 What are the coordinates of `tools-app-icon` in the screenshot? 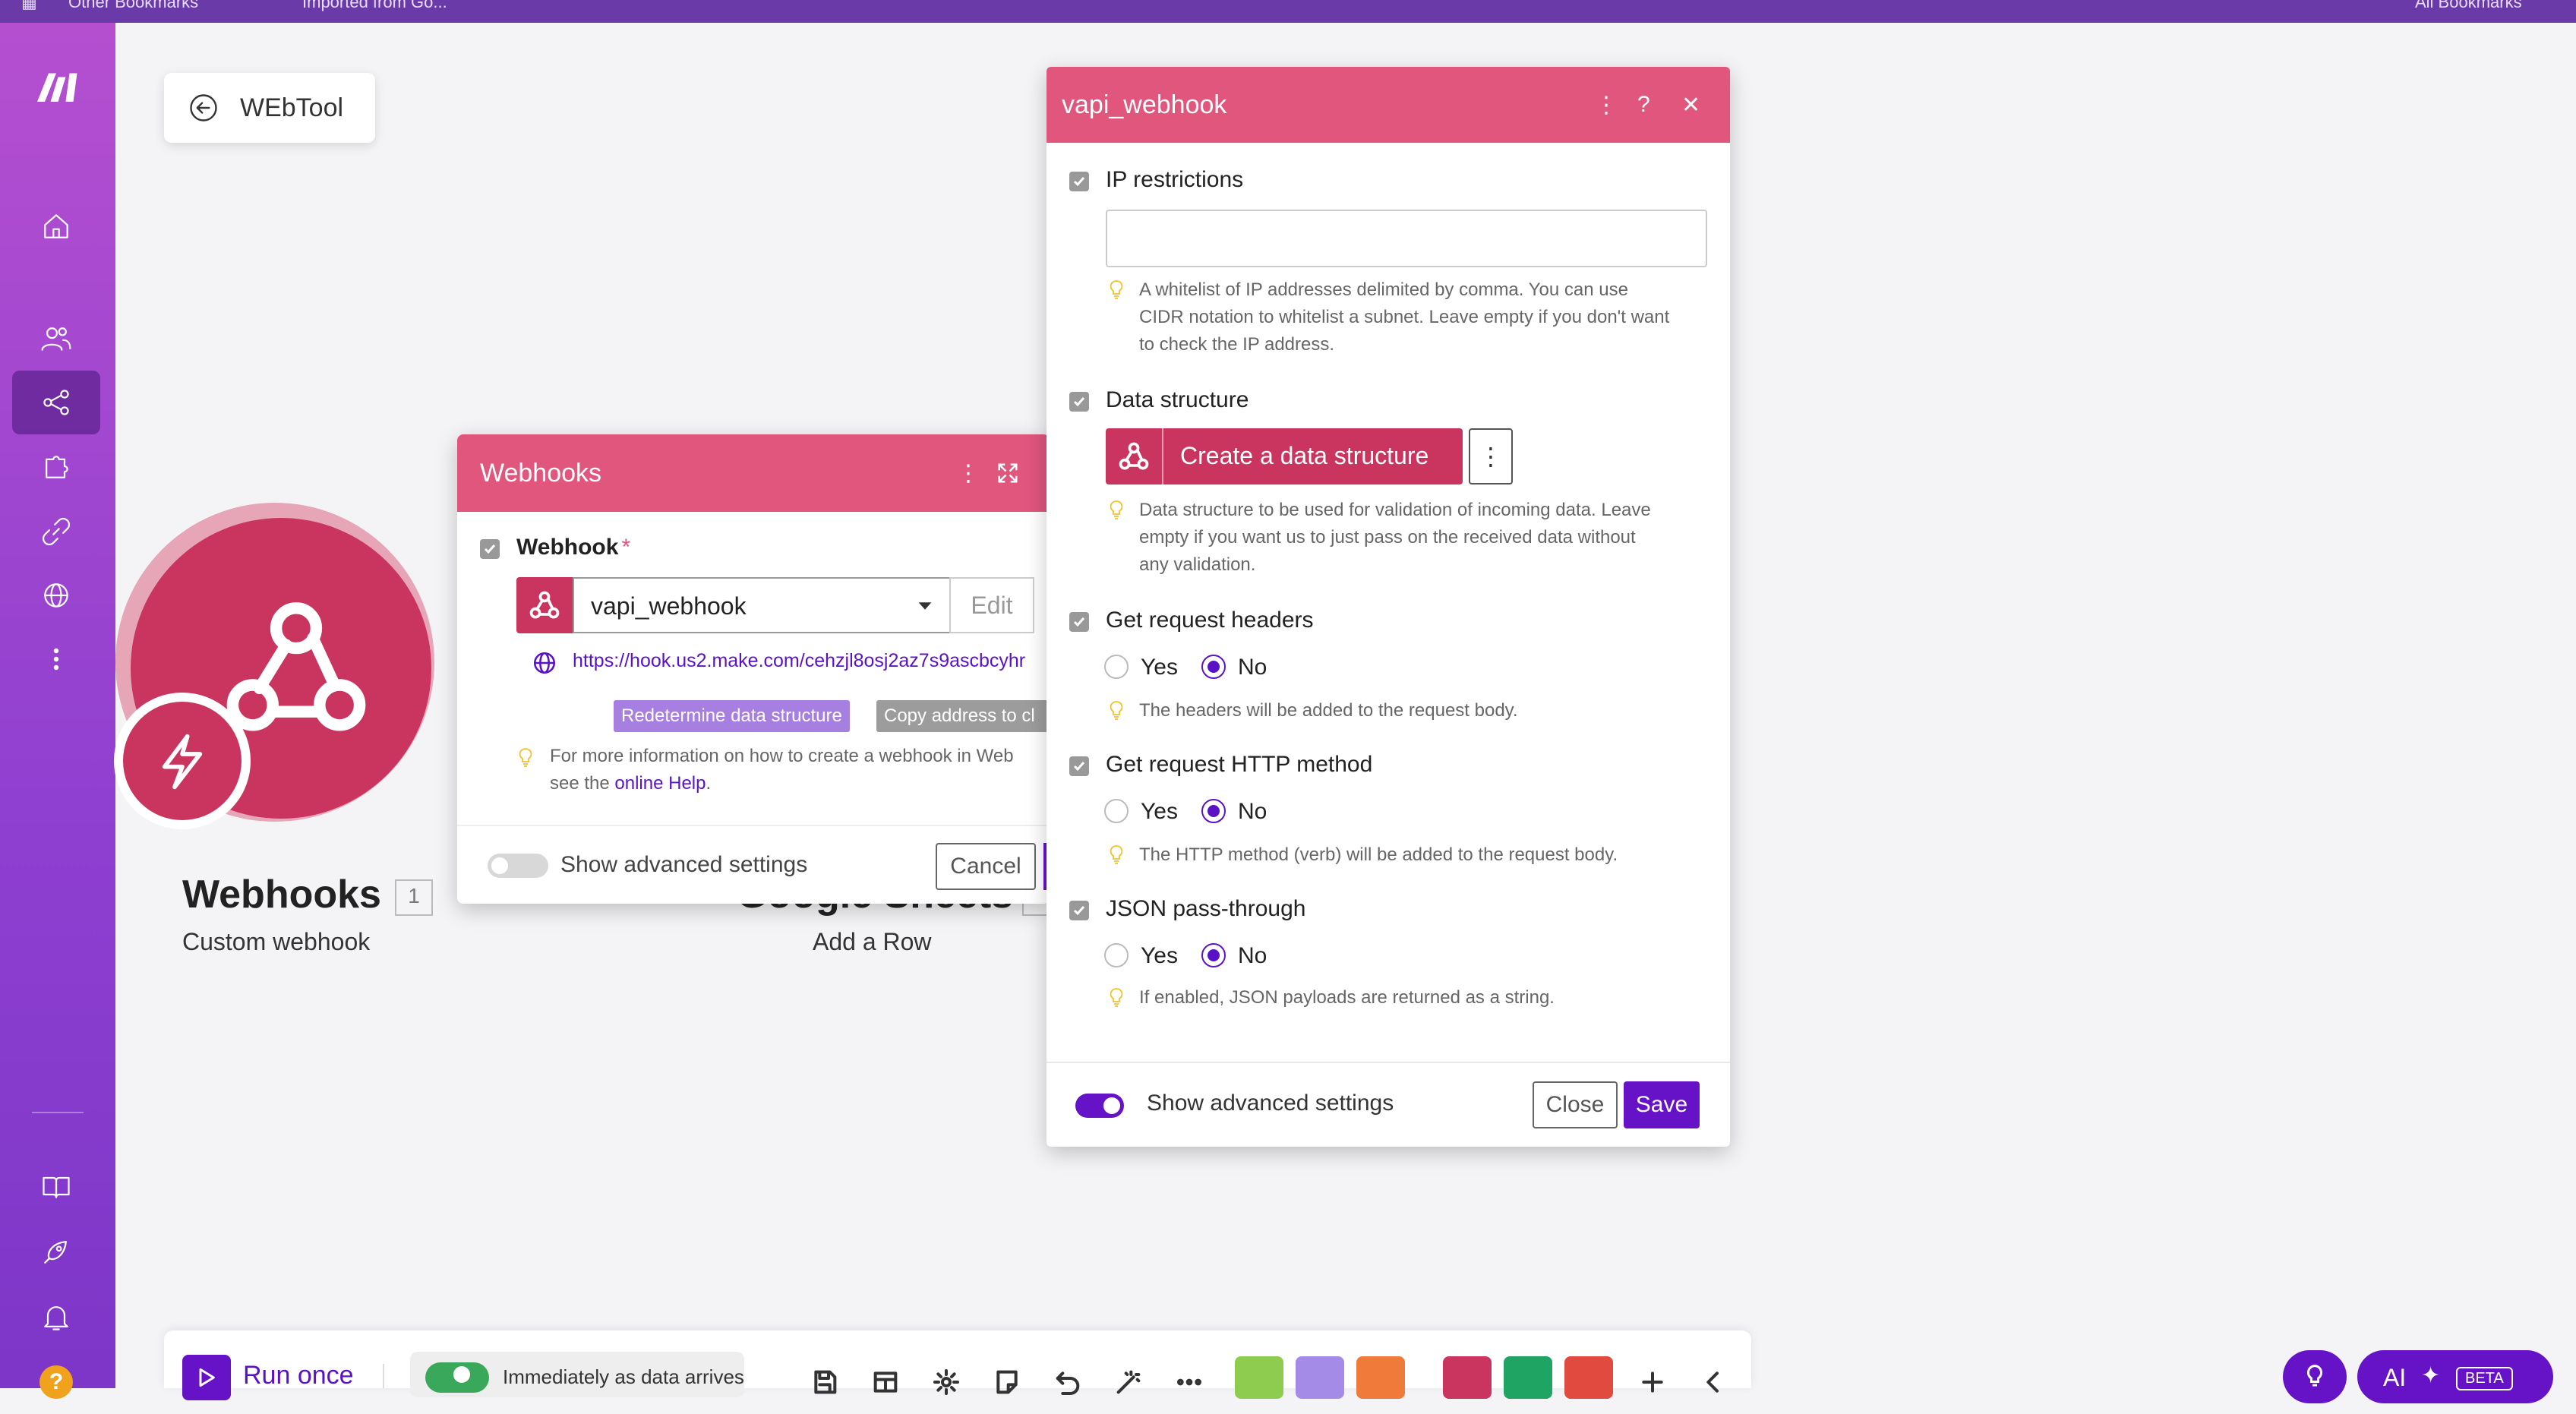 It's located at (1259, 1377).